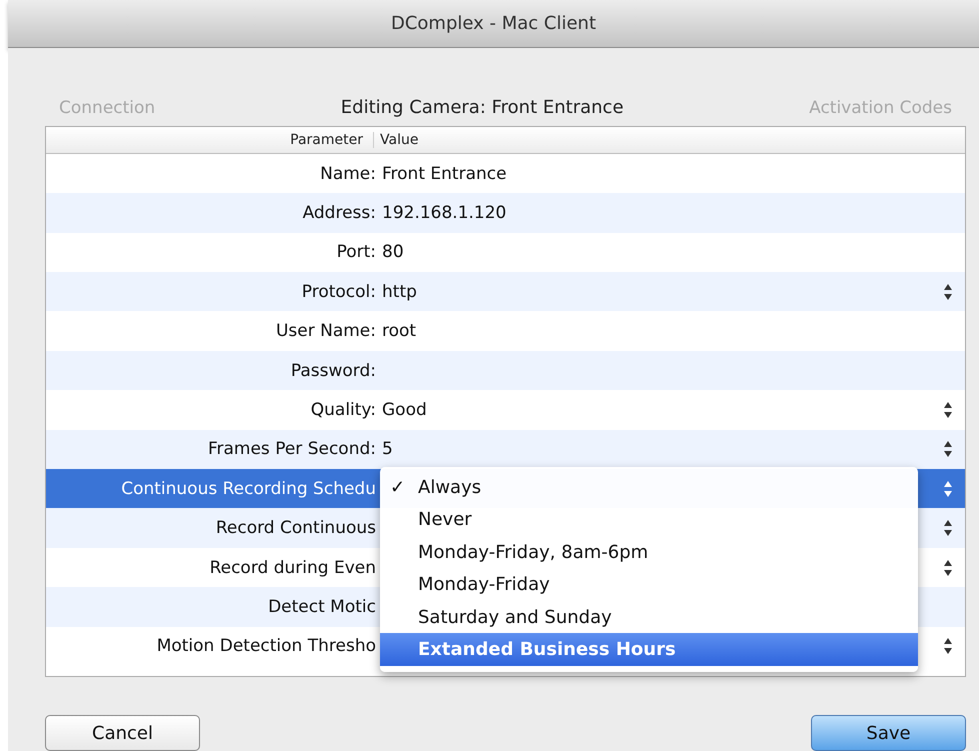 The image size is (979, 751). What do you see at coordinates (398, 487) in the screenshot?
I see `checkmark-icon: ✓` at bounding box center [398, 487].